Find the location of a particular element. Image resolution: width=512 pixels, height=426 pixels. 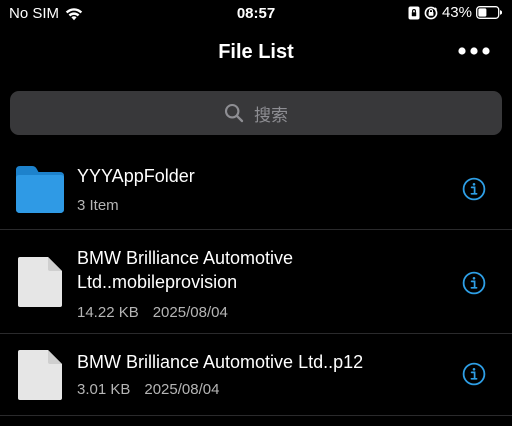

file-name: BMW Brilliance Automotive Ltd..p12 is located at coordinates (262, 362).